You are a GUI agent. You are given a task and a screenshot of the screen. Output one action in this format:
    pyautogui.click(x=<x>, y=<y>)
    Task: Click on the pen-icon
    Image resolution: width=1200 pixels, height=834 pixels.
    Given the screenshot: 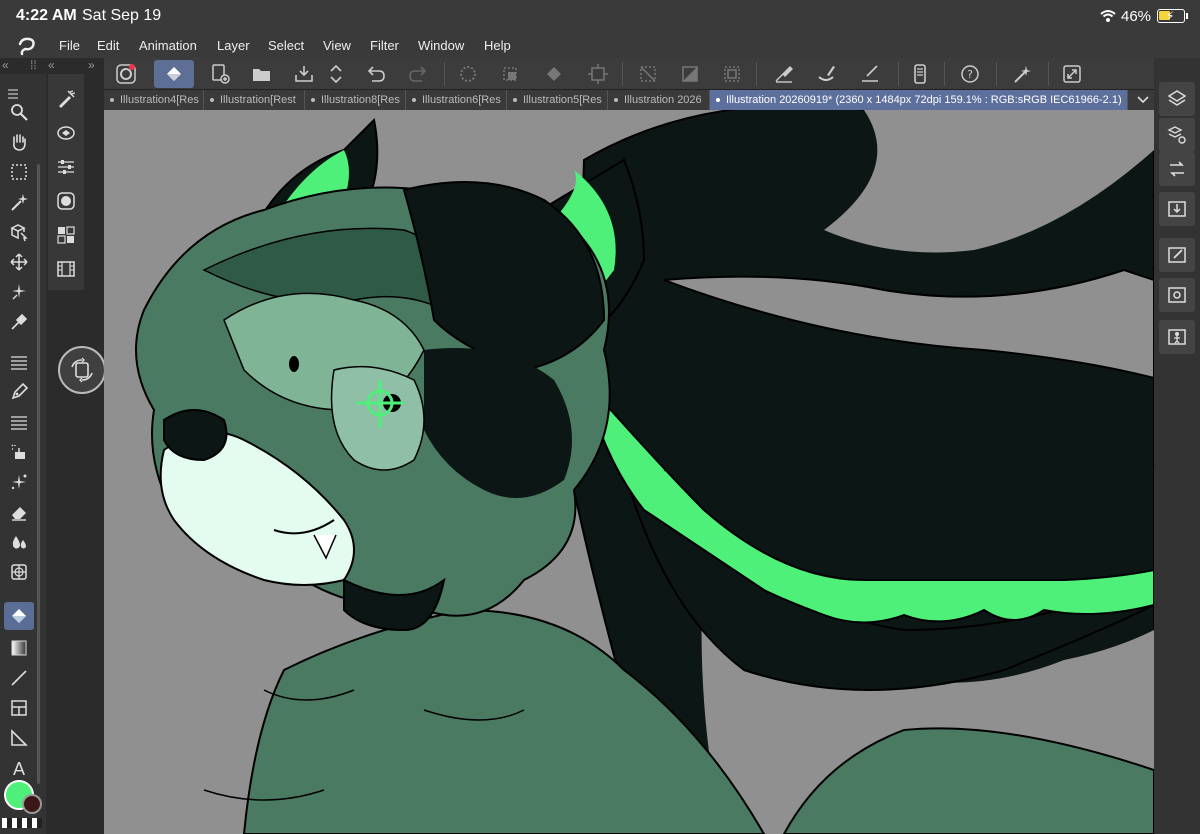 What is the action you would take?
    pyautogui.click(x=19, y=392)
    